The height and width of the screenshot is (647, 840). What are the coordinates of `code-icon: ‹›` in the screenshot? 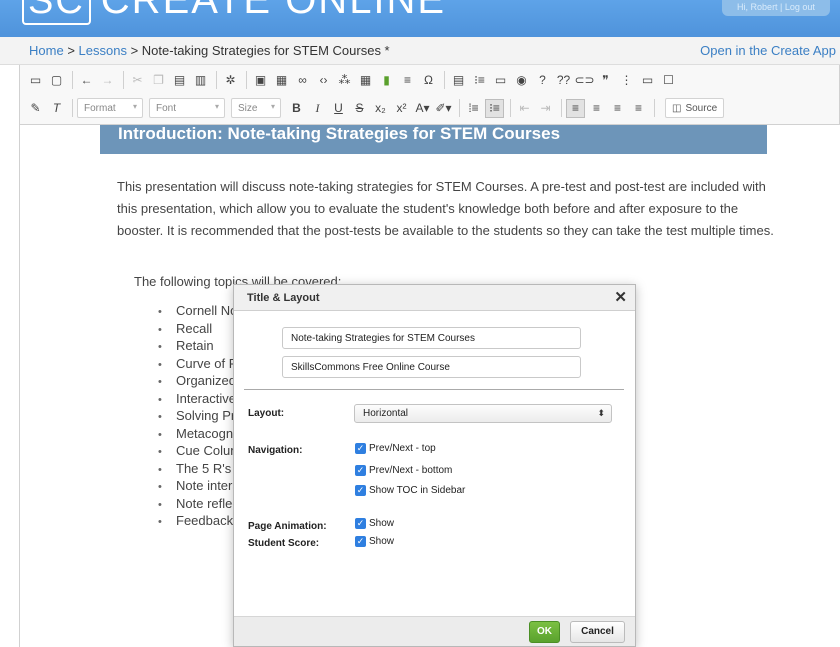 It's located at (323, 80).